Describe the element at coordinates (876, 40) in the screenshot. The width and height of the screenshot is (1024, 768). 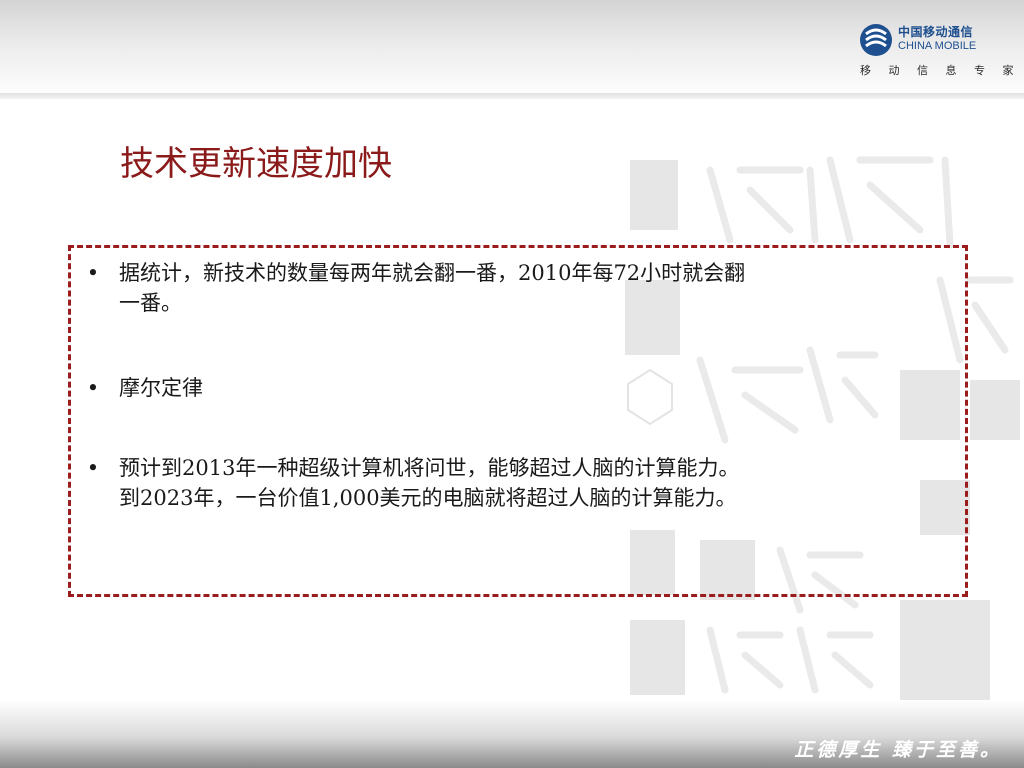
I see `china-mobile-logo-icon` at that location.